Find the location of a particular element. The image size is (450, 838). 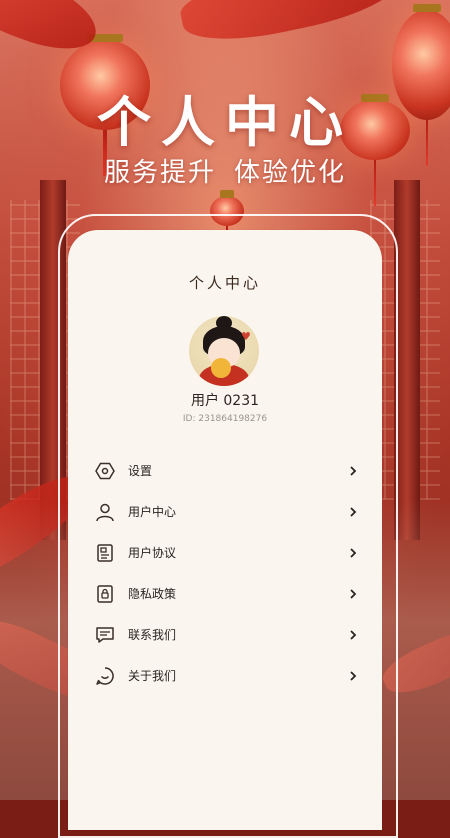

user-icon is located at coordinates (105, 512).